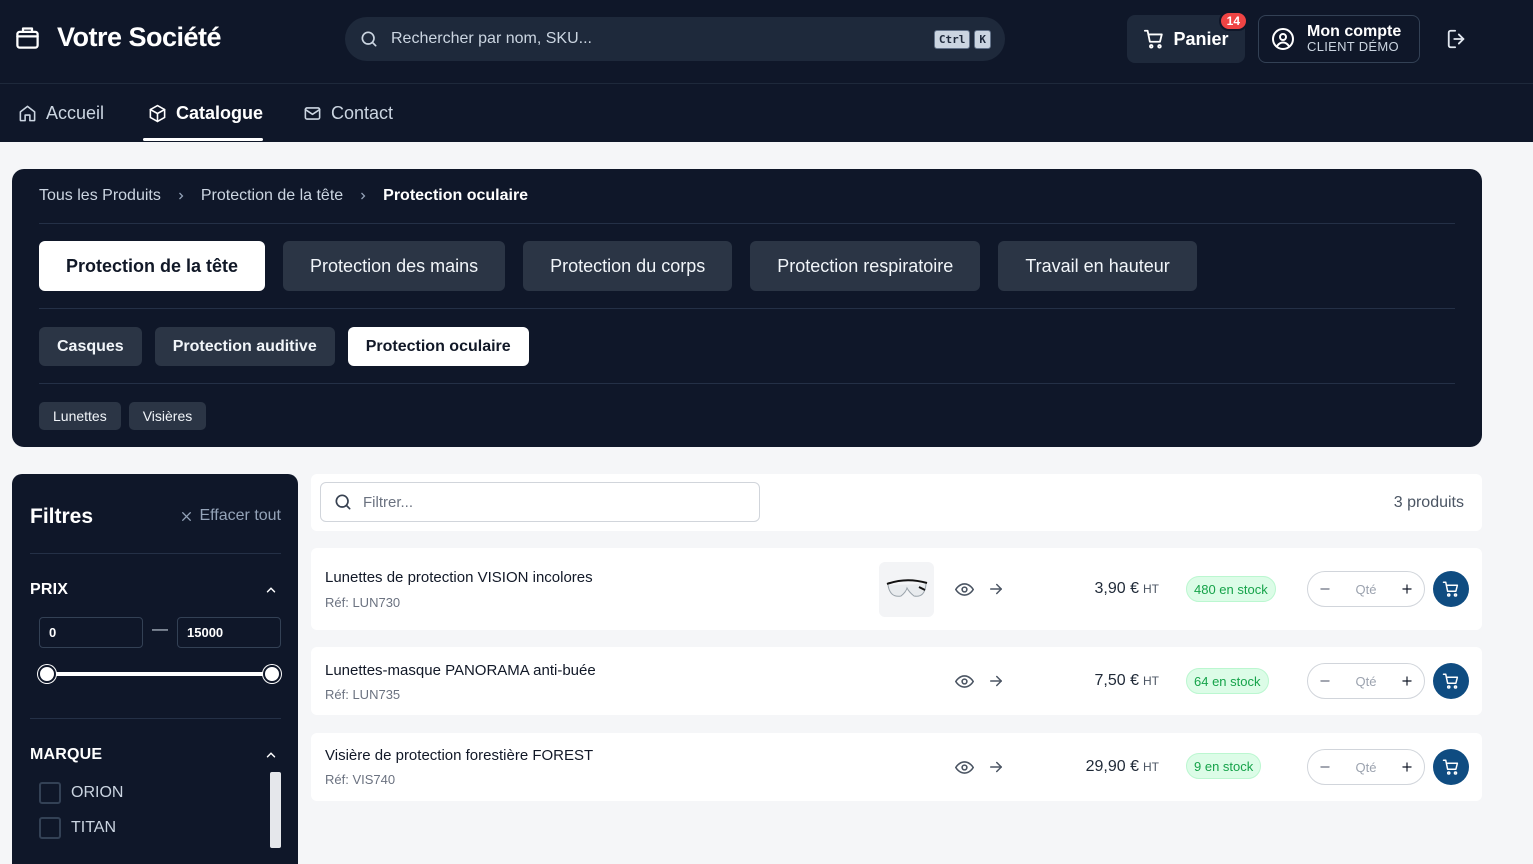  What do you see at coordinates (962, 39) in the screenshot?
I see `search-shortcut: Ctrl K` at bounding box center [962, 39].